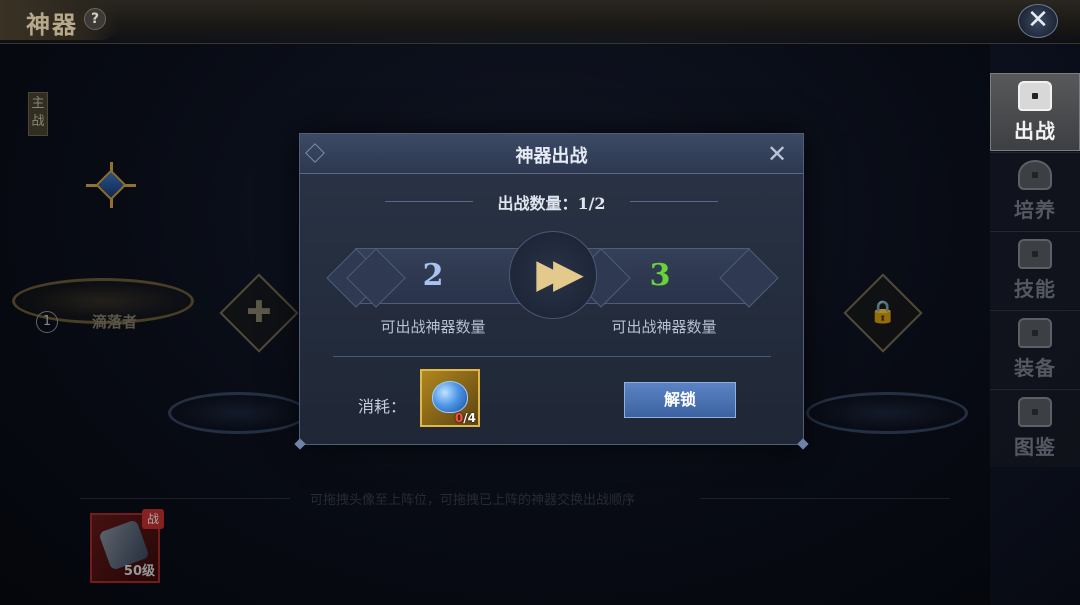 The height and width of the screenshot is (605, 1080). What do you see at coordinates (1035, 368) in the screenshot?
I see `tab-label: 装备` at bounding box center [1035, 368].